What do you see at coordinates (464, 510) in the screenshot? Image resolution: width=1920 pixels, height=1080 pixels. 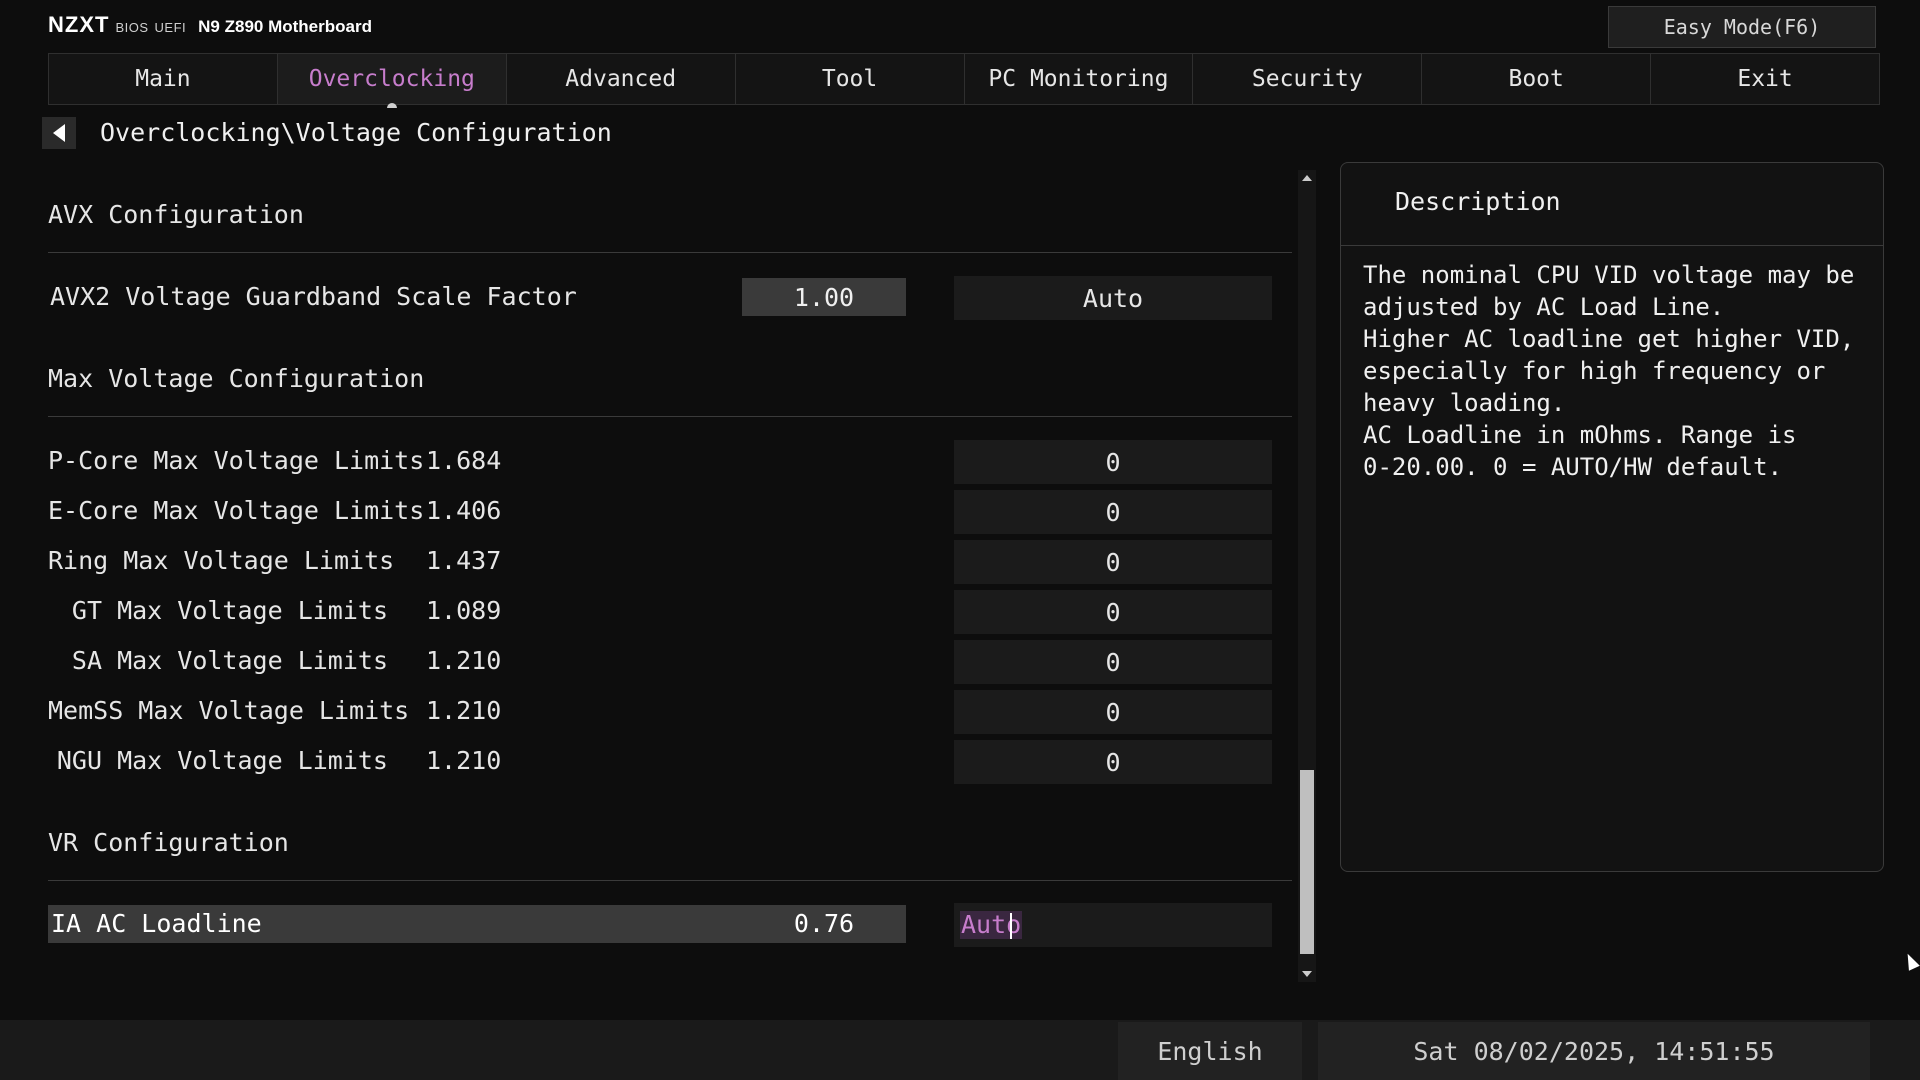 I see `ecore-max-voltage-current: 1.406` at bounding box center [464, 510].